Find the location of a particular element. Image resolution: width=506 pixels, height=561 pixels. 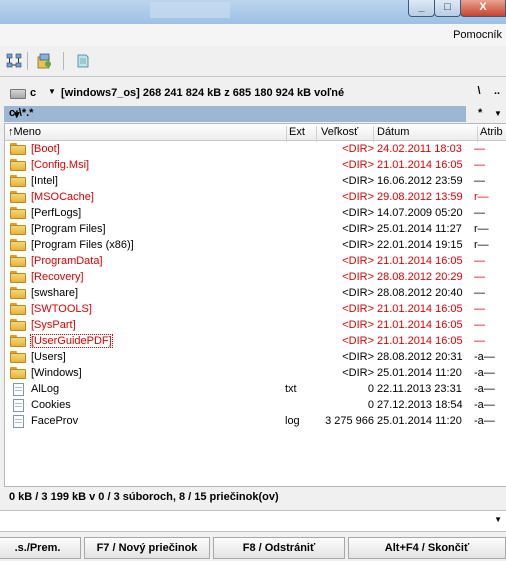

file-name: Cookies is located at coordinates (51, 405).